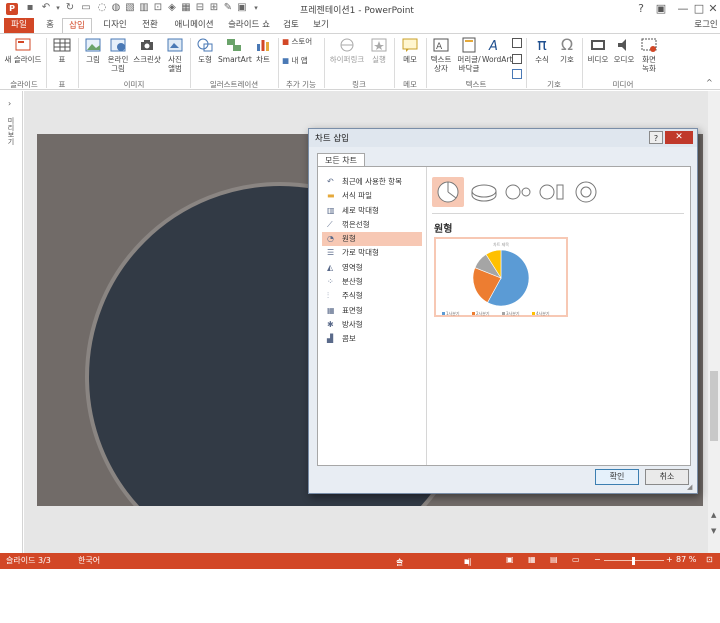  Describe the element at coordinates (598, 50) in the screenshot. I see `video-button: 비디오` at that location.